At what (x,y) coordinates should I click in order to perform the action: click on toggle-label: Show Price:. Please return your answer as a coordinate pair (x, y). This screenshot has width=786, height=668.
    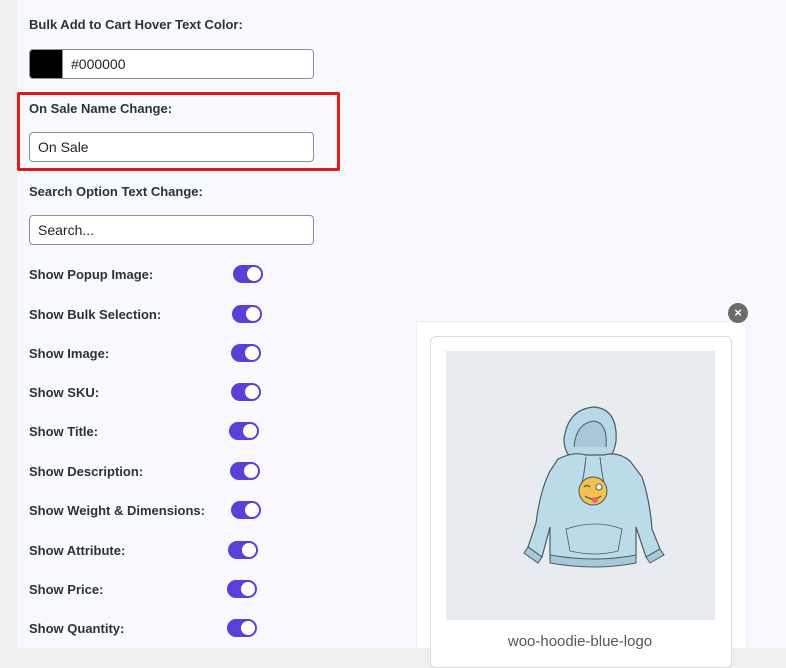
    Looking at the image, I should click on (66, 589).